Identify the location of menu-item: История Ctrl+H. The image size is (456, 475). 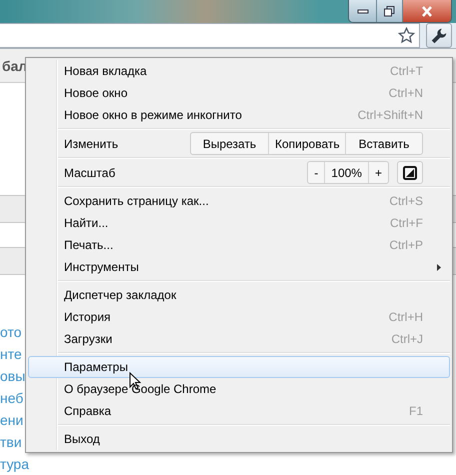
(239, 317).